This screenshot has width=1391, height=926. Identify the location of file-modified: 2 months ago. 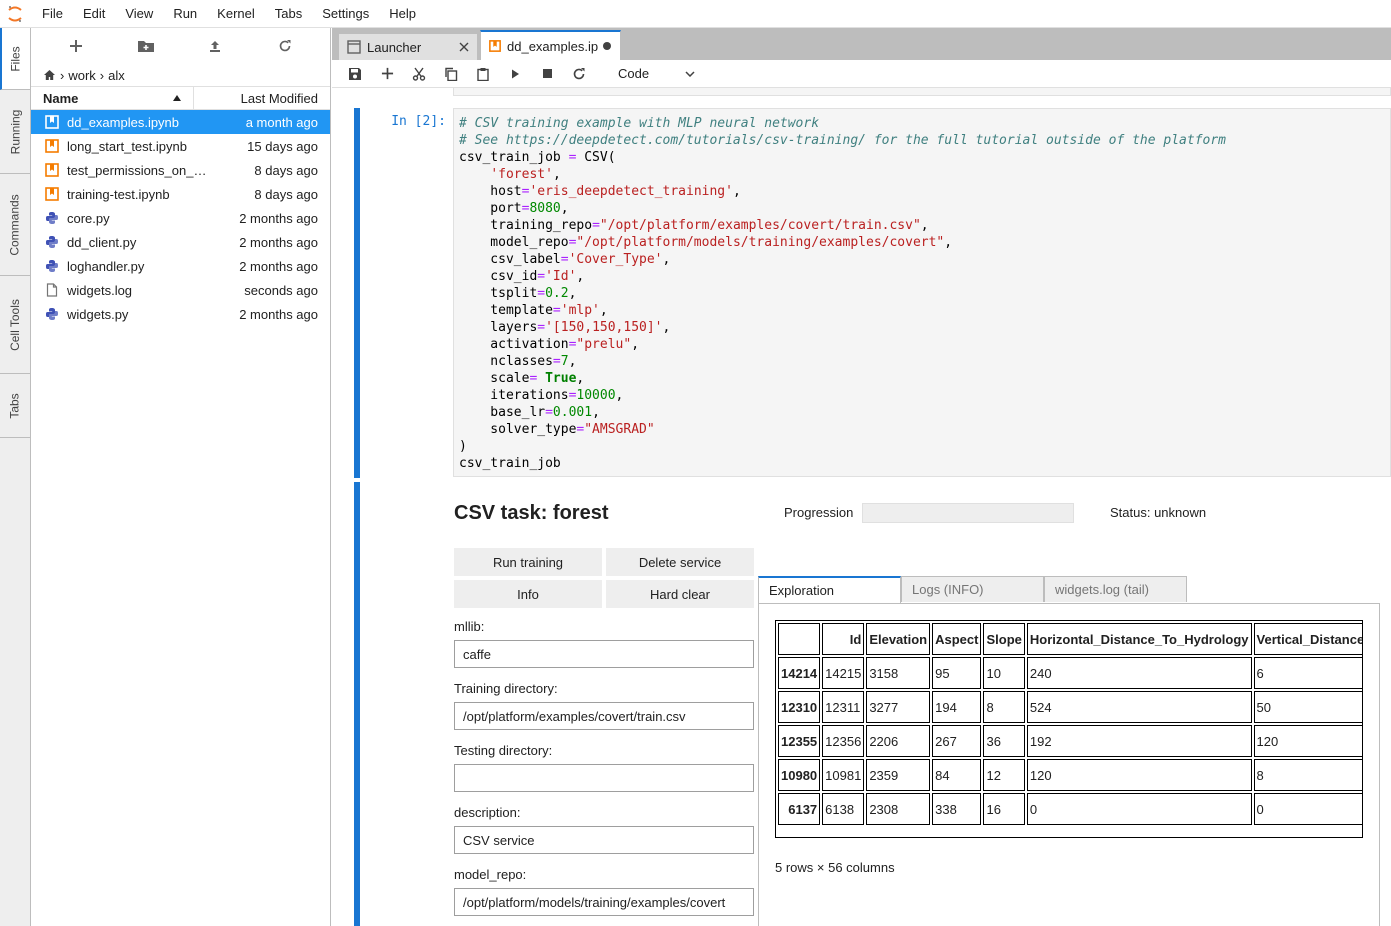
(278, 242).